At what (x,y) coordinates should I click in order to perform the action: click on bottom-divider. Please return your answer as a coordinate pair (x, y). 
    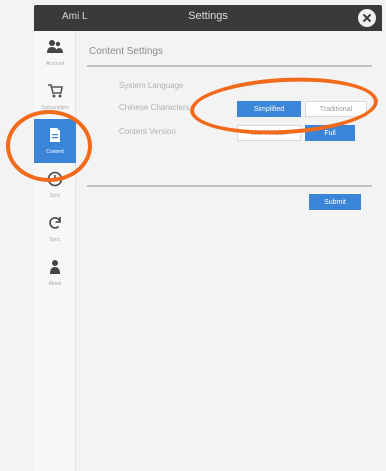
    Looking at the image, I should click on (229, 186).